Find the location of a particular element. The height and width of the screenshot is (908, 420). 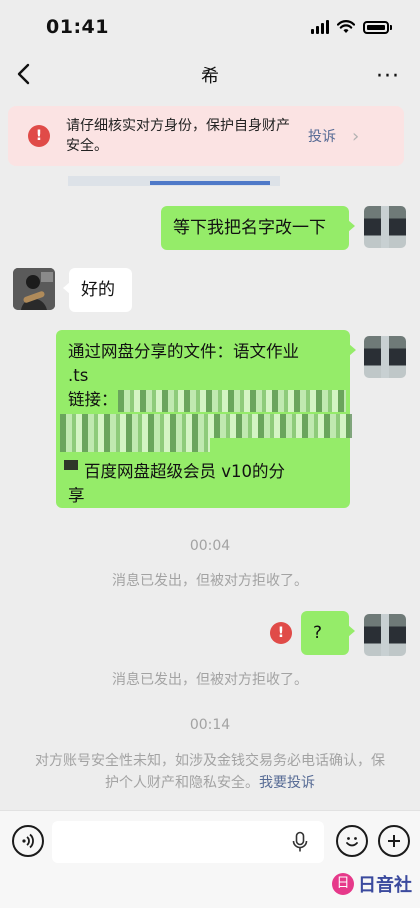

status-icons is located at coordinates (351, 27).